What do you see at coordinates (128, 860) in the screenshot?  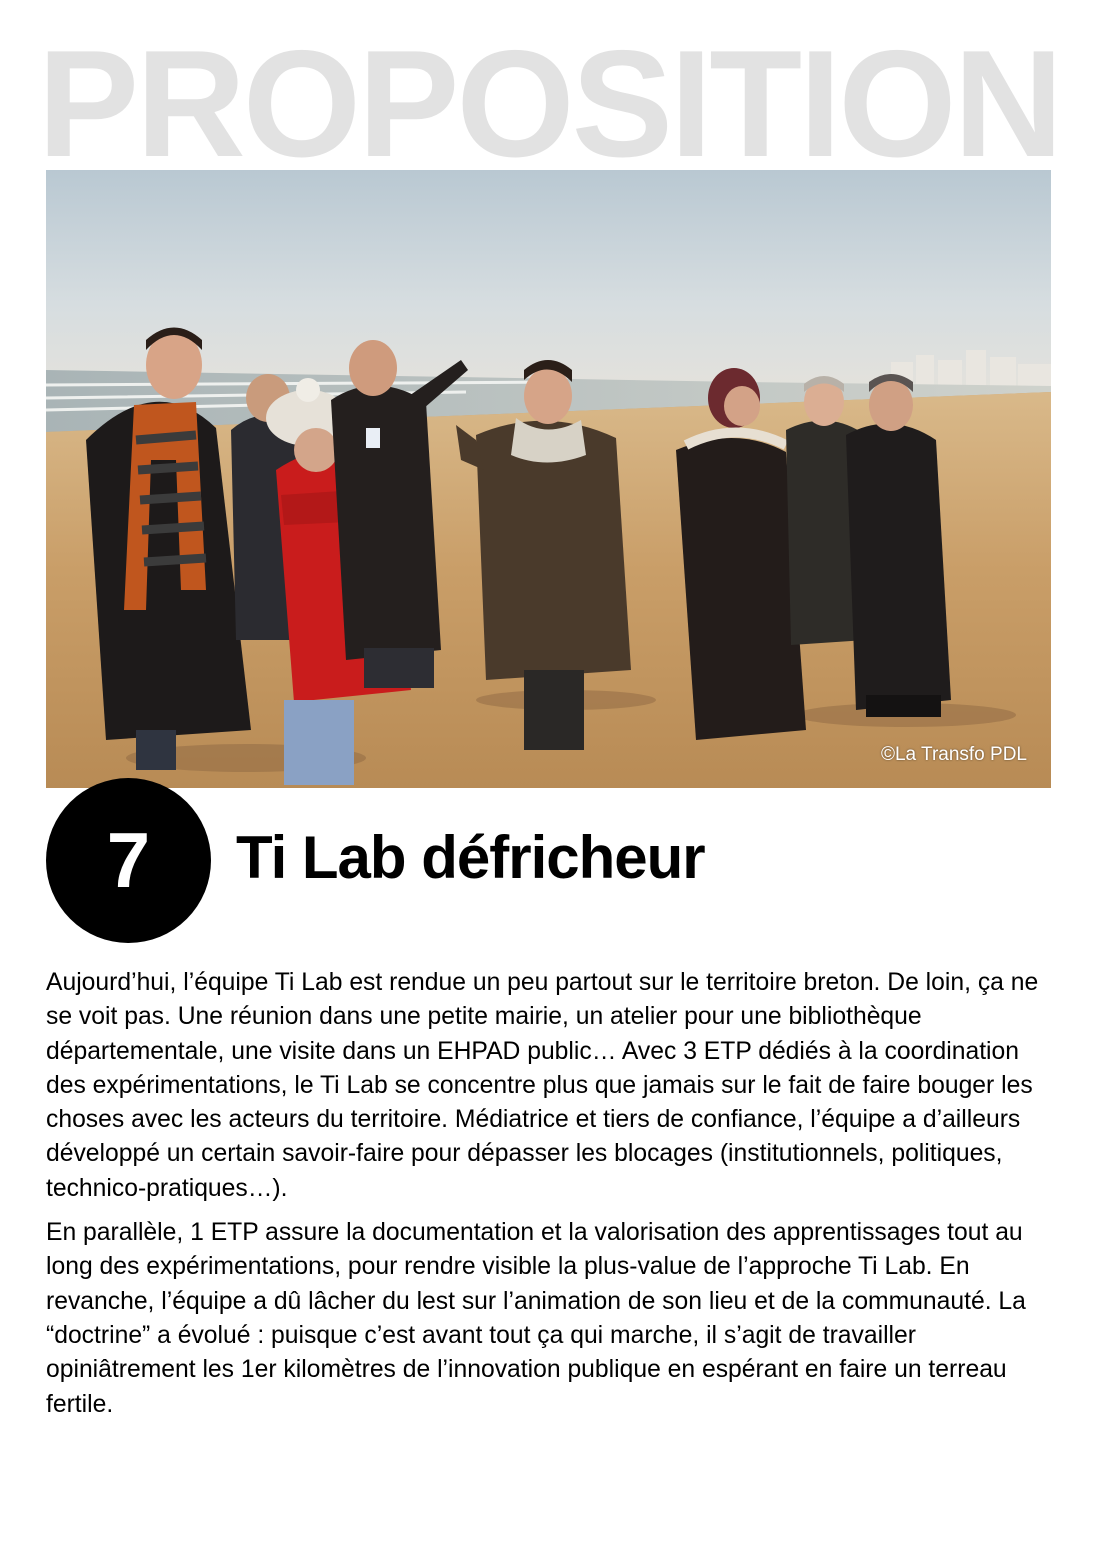 I see `proposal-number-badge: 7` at bounding box center [128, 860].